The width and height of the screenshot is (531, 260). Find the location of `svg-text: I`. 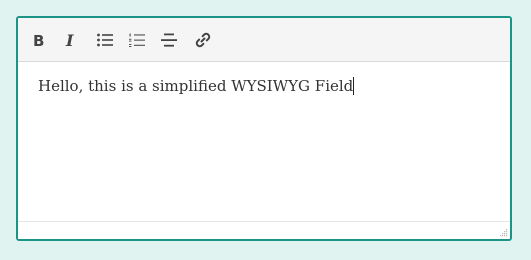

svg-text: I is located at coordinates (69, 40).